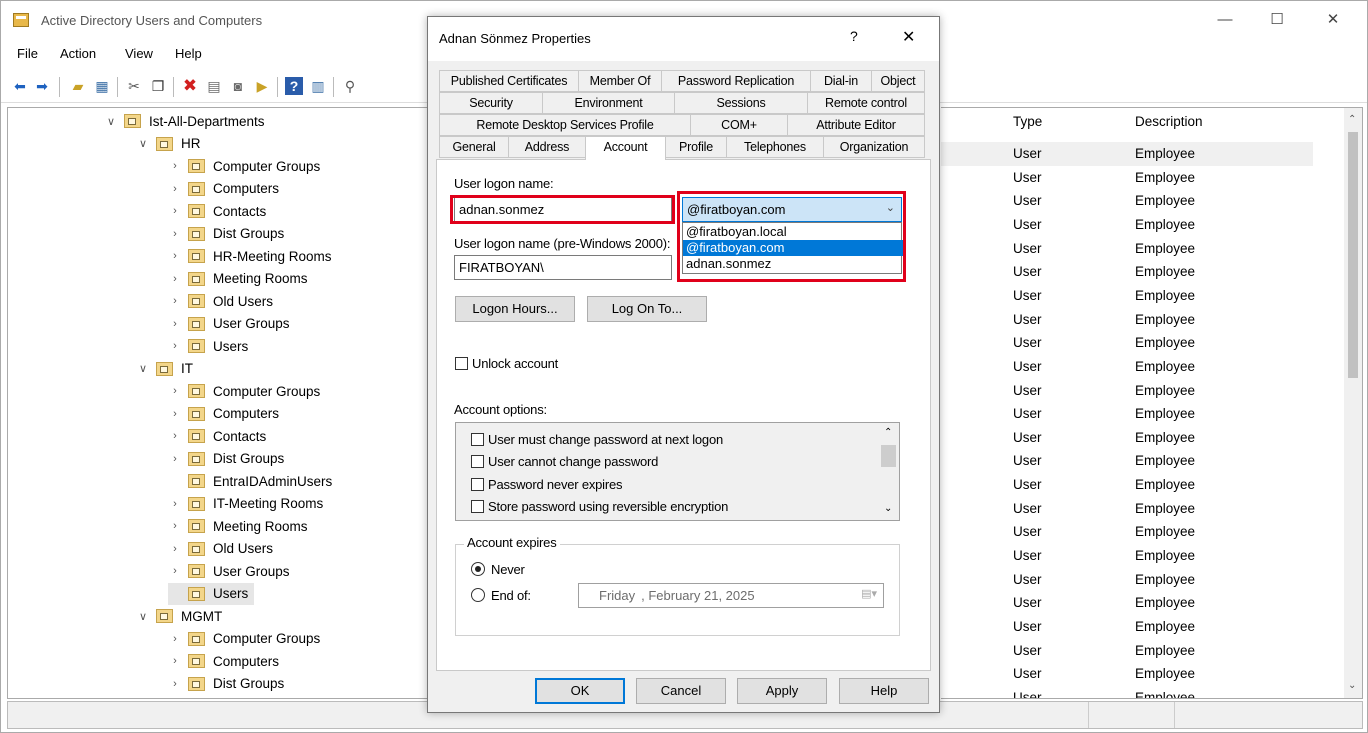 The image size is (1368, 733). Describe the element at coordinates (498, 569) in the screenshot. I see `never-radio: Never` at that location.